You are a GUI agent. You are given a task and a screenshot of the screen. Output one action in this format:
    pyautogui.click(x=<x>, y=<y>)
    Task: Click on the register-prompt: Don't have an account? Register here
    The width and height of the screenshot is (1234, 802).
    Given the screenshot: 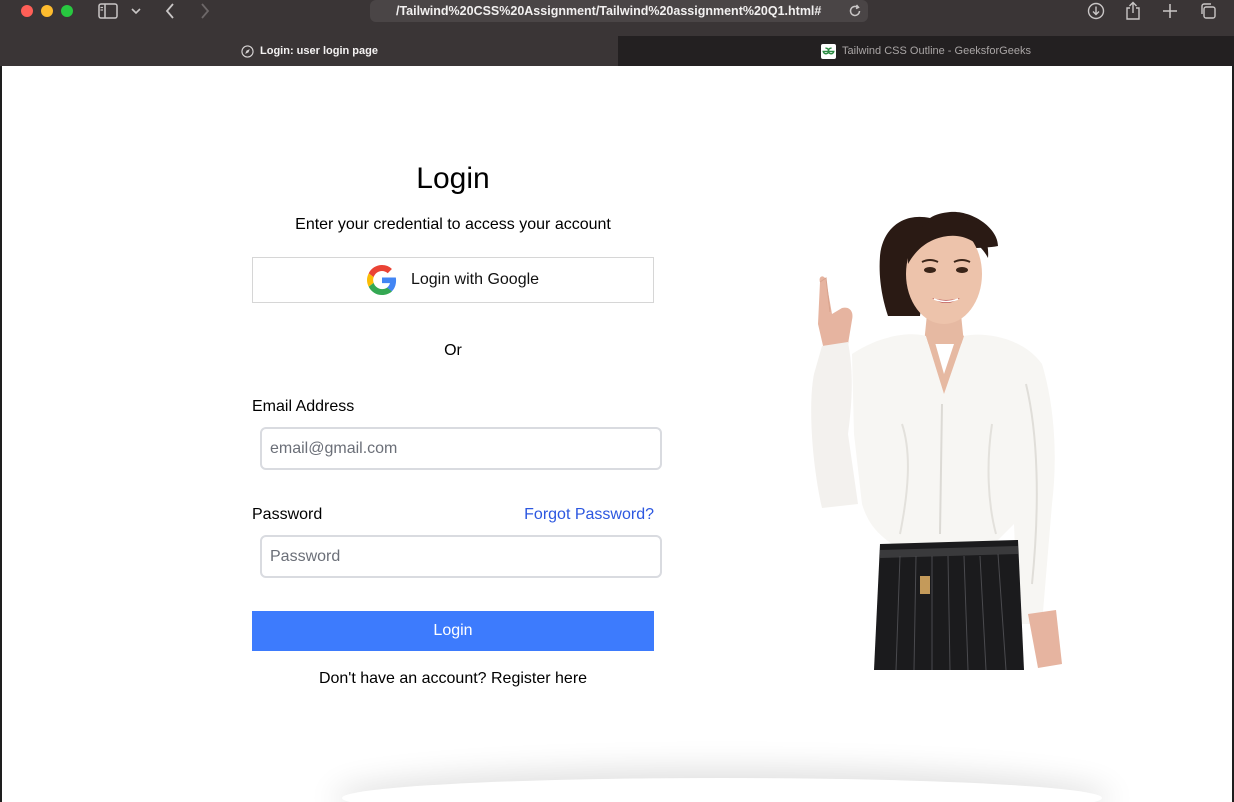 What is the action you would take?
    pyautogui.click(x=453, y=679)
    